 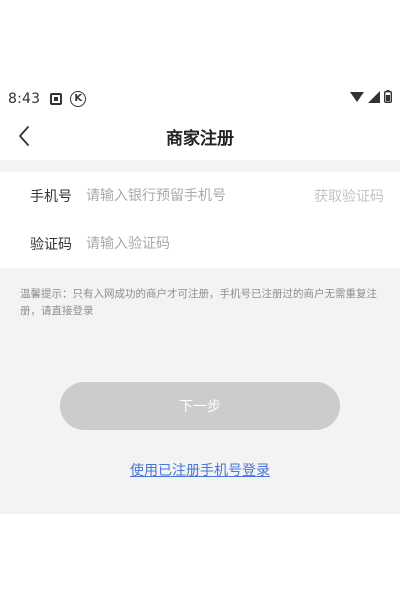 I want to click on nav-bar: 商家注册, so click(x=200, y=136).